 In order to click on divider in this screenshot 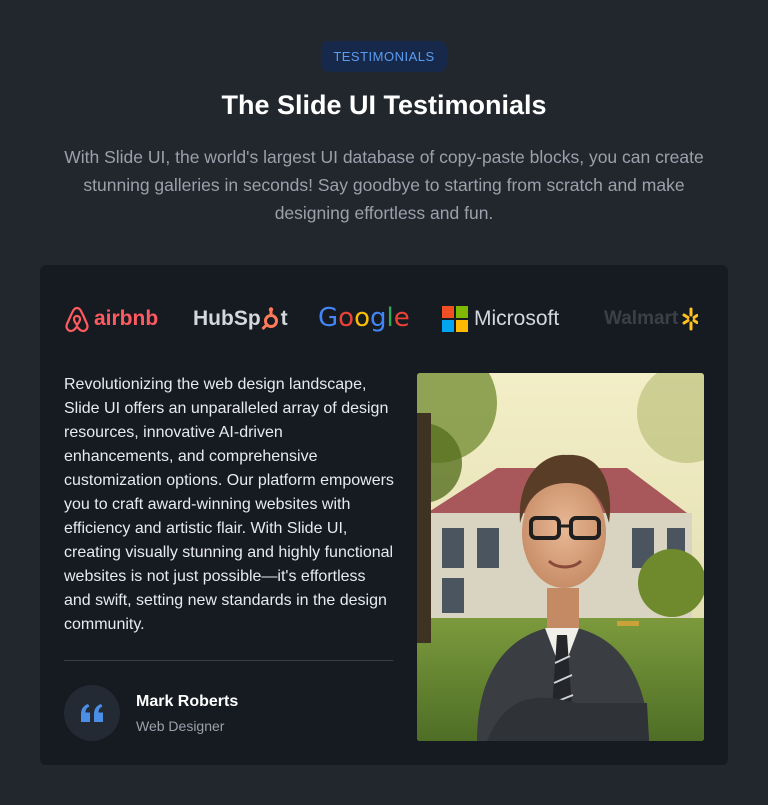, I will do `click(228, 660)`.